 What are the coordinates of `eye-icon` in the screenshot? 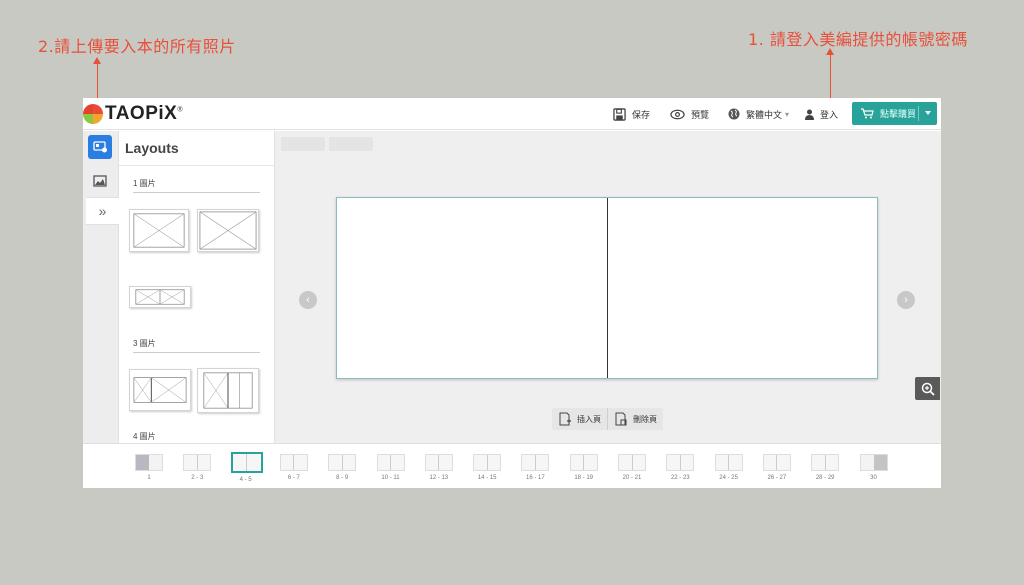 It's located at (677, 114).